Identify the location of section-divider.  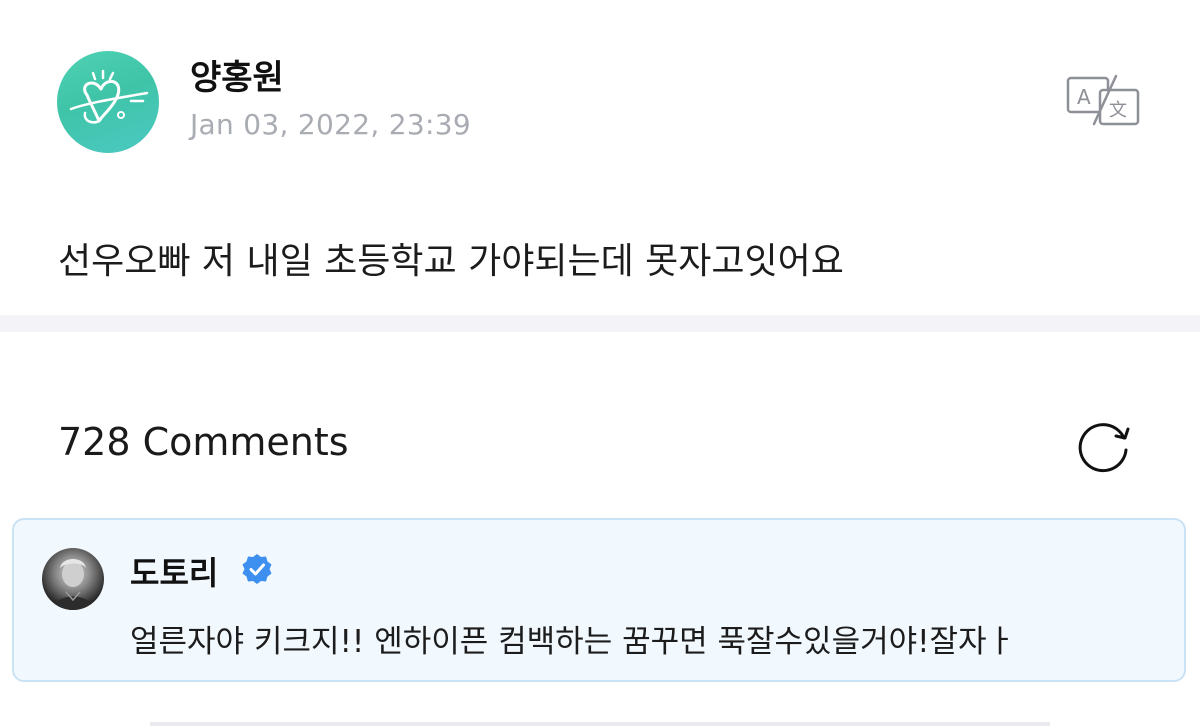
(600, 323).